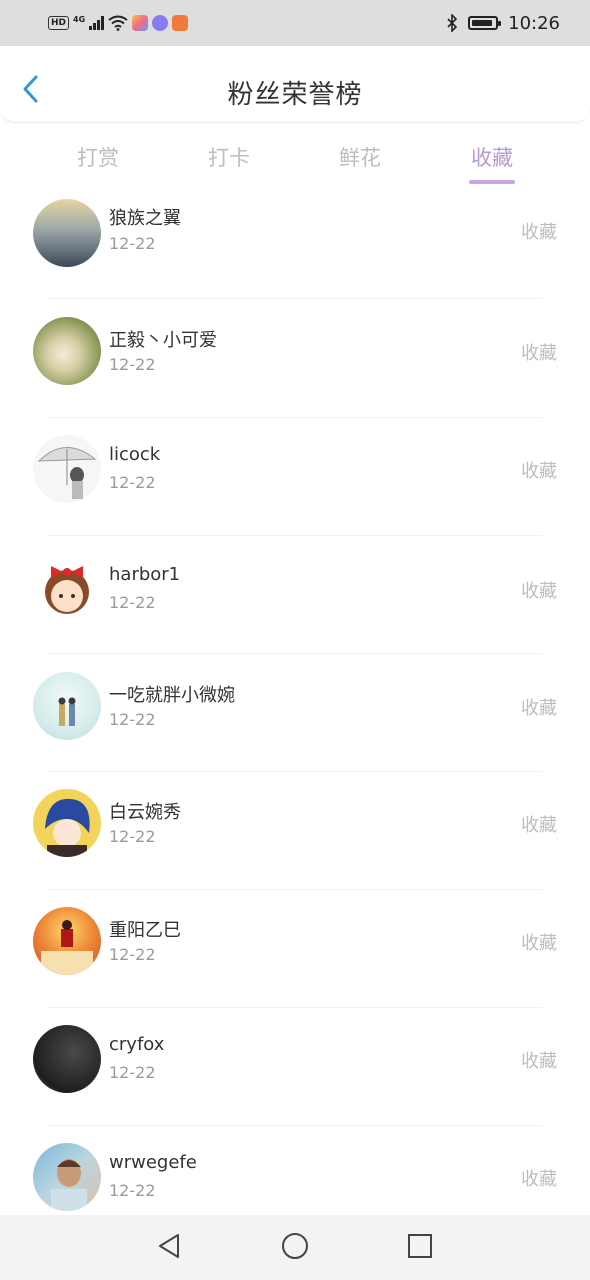 This screenshot has height=1280, width=590. I want to click on status-left: HD 4G, so click(118, 23).